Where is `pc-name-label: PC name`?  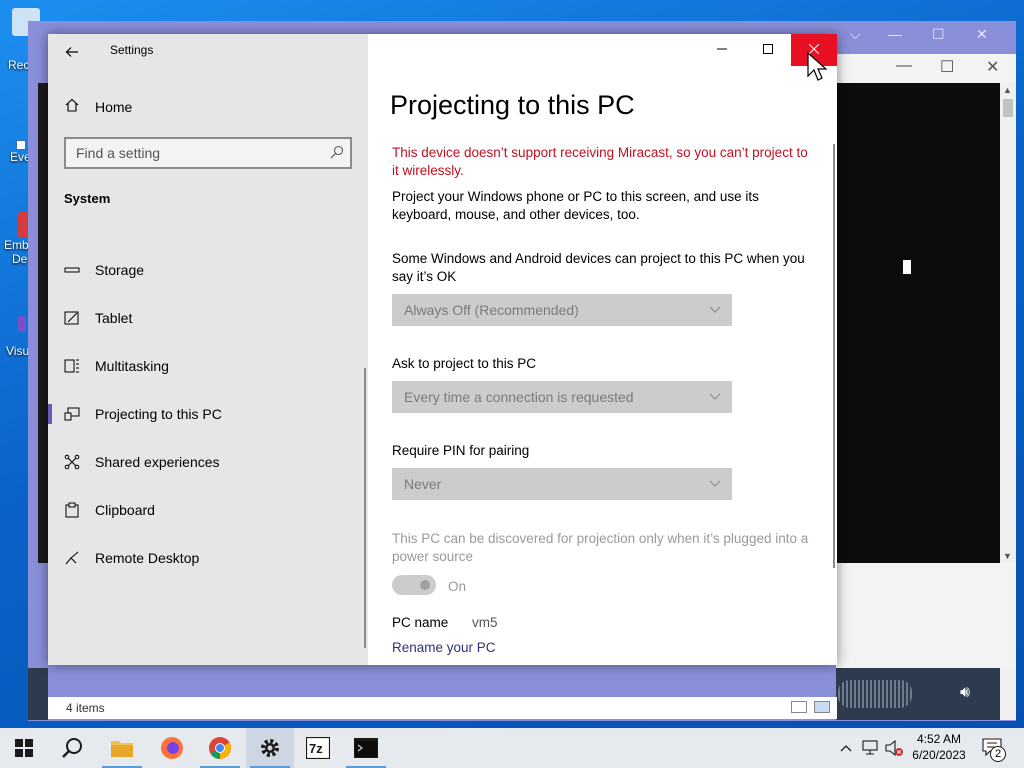
pc-name-label: PC name is located at coordinates (420, 622).